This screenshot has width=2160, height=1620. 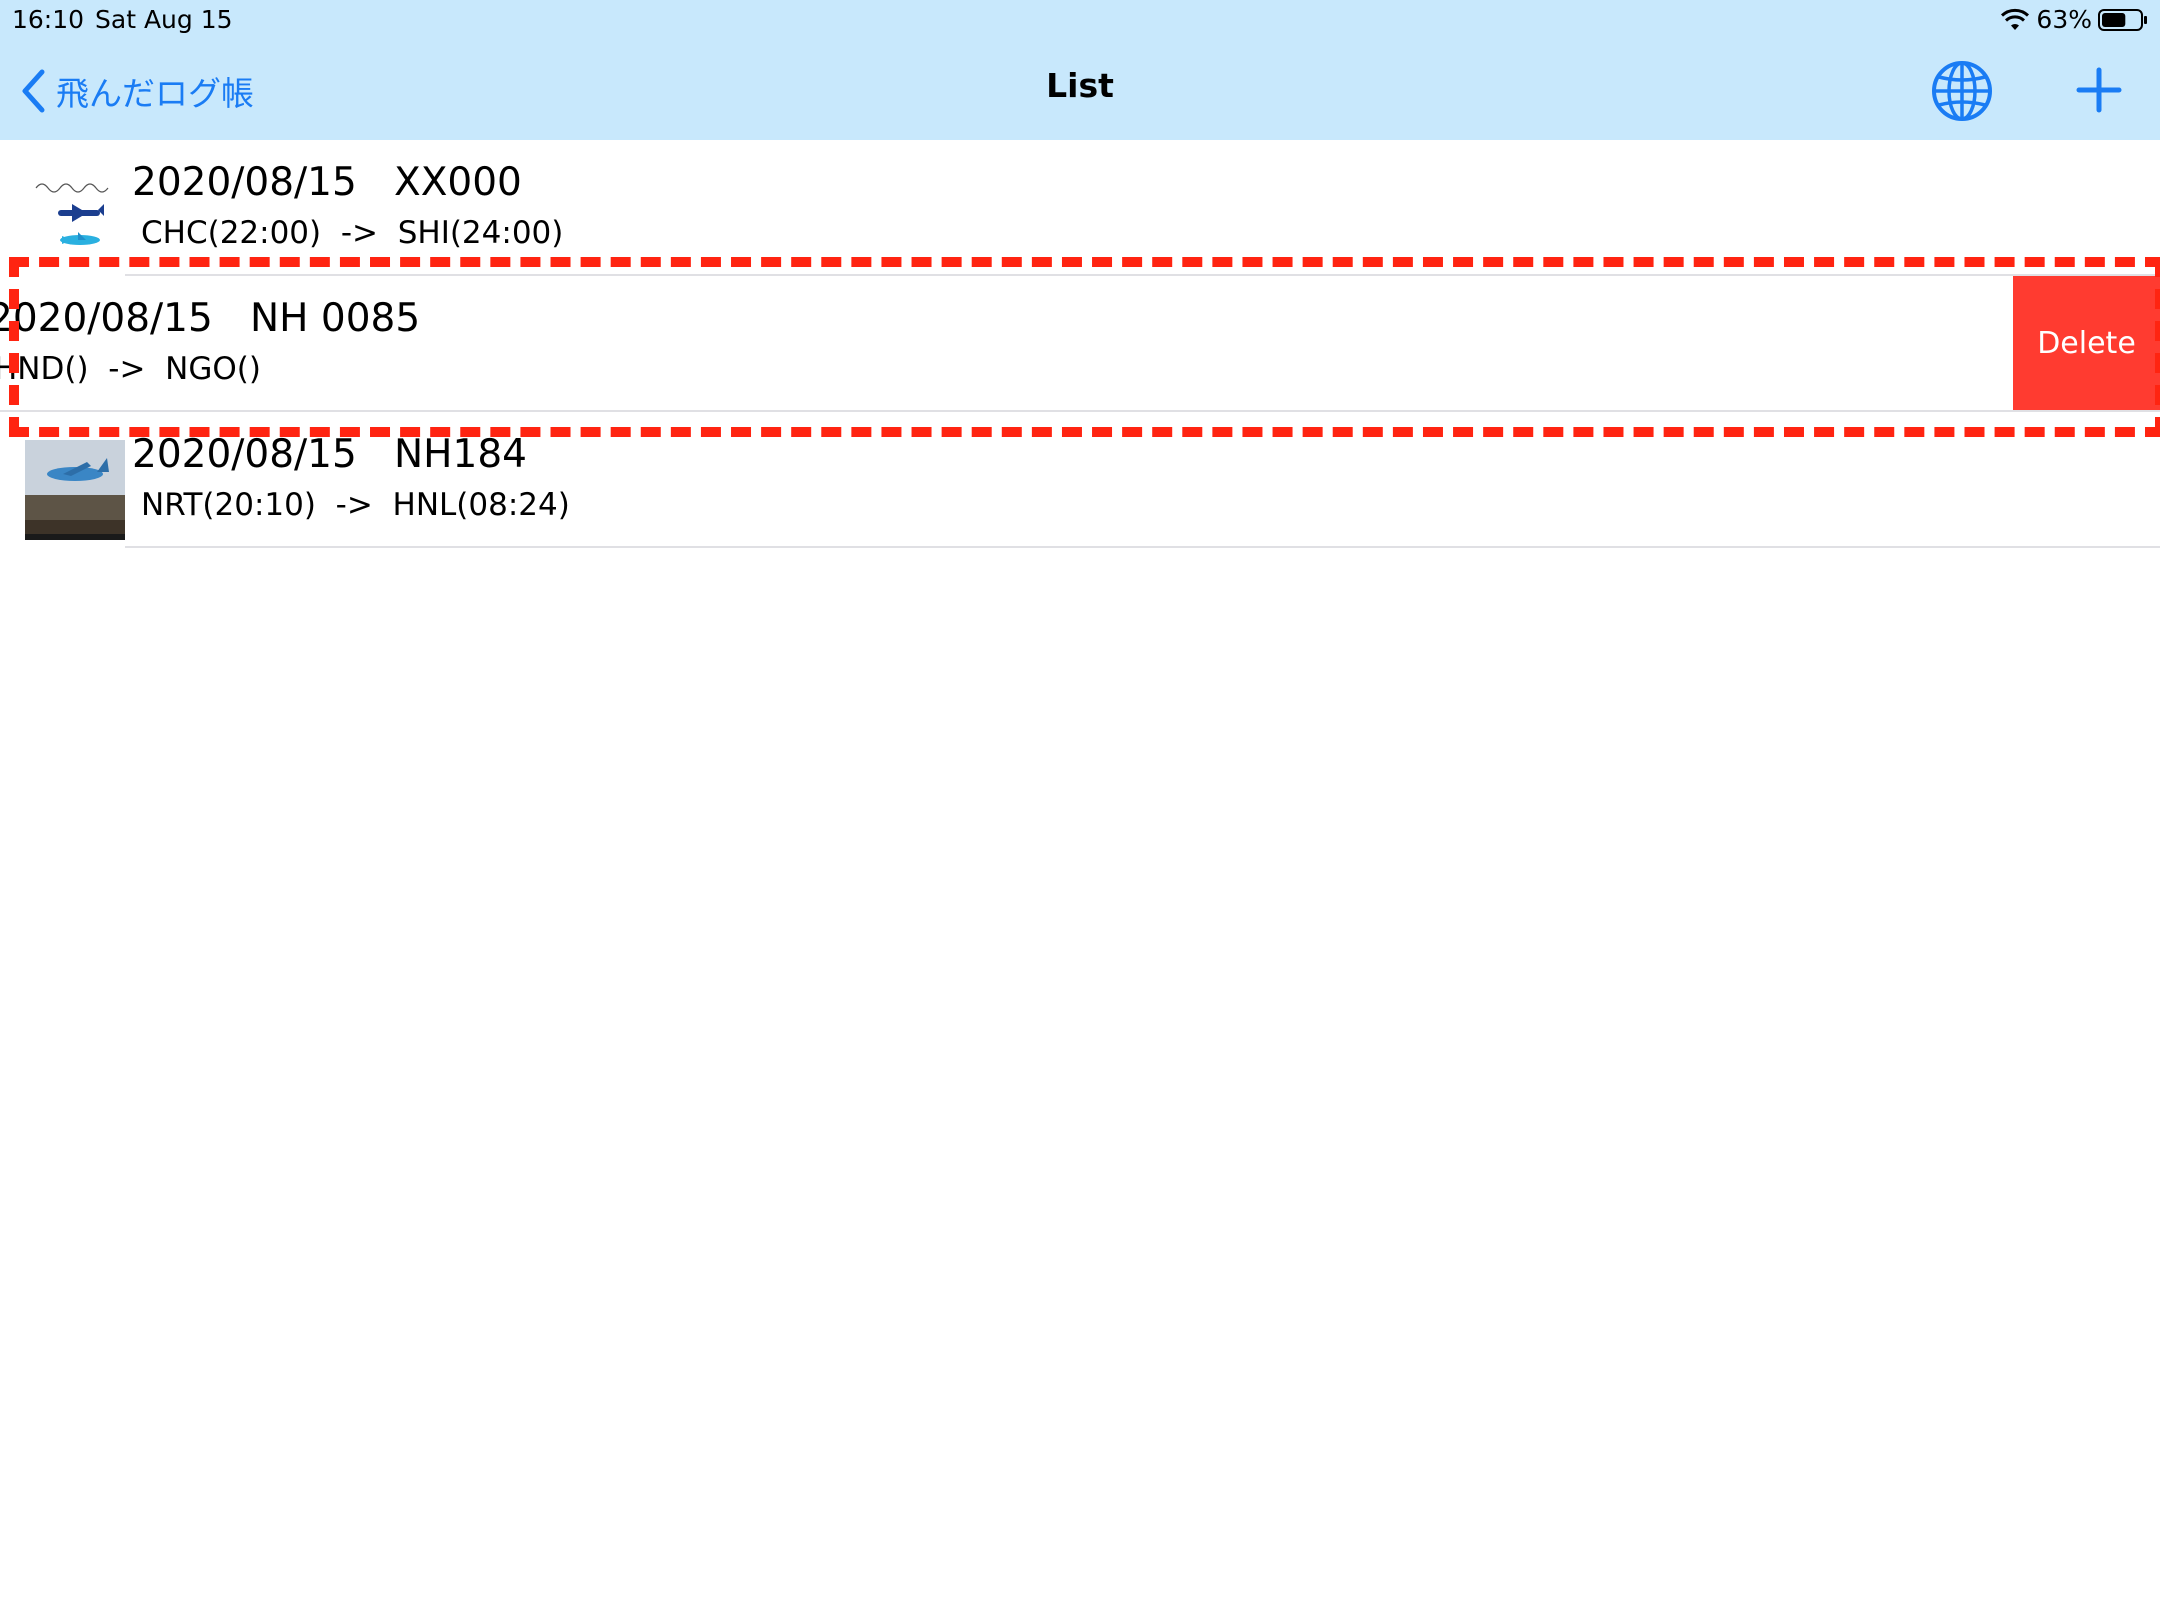 I want to click on globe-icon, so click(x=1962, y=91).